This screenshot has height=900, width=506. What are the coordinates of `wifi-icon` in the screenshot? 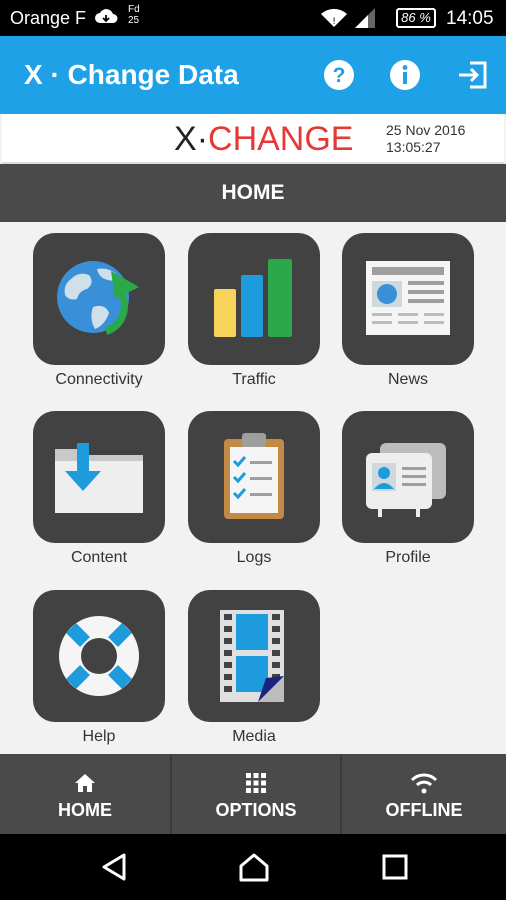 It's located at (424, 783).